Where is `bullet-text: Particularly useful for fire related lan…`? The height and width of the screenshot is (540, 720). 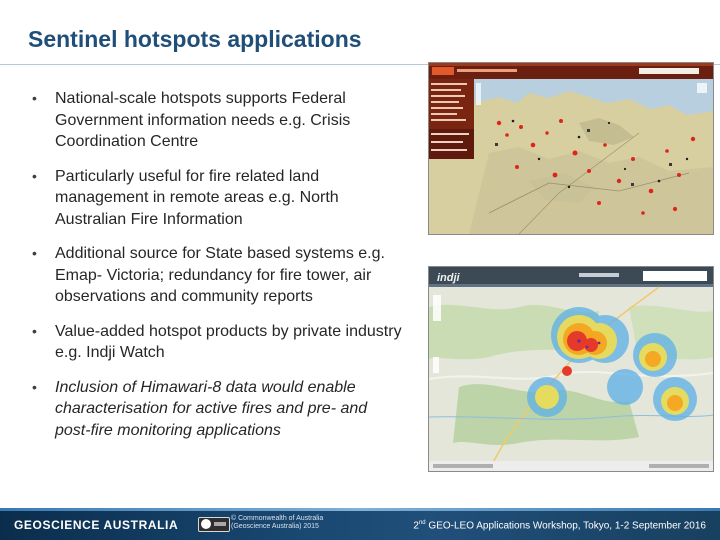 bullet-text: Particularly useful for fire related lan… is located at coordinates (197, 197).